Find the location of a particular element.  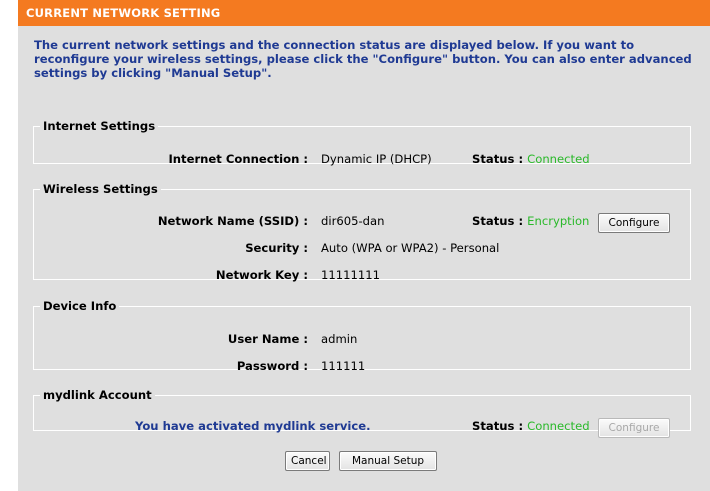

mydlink-account-legend: mydlink Account is located at coordinates (97, 395).